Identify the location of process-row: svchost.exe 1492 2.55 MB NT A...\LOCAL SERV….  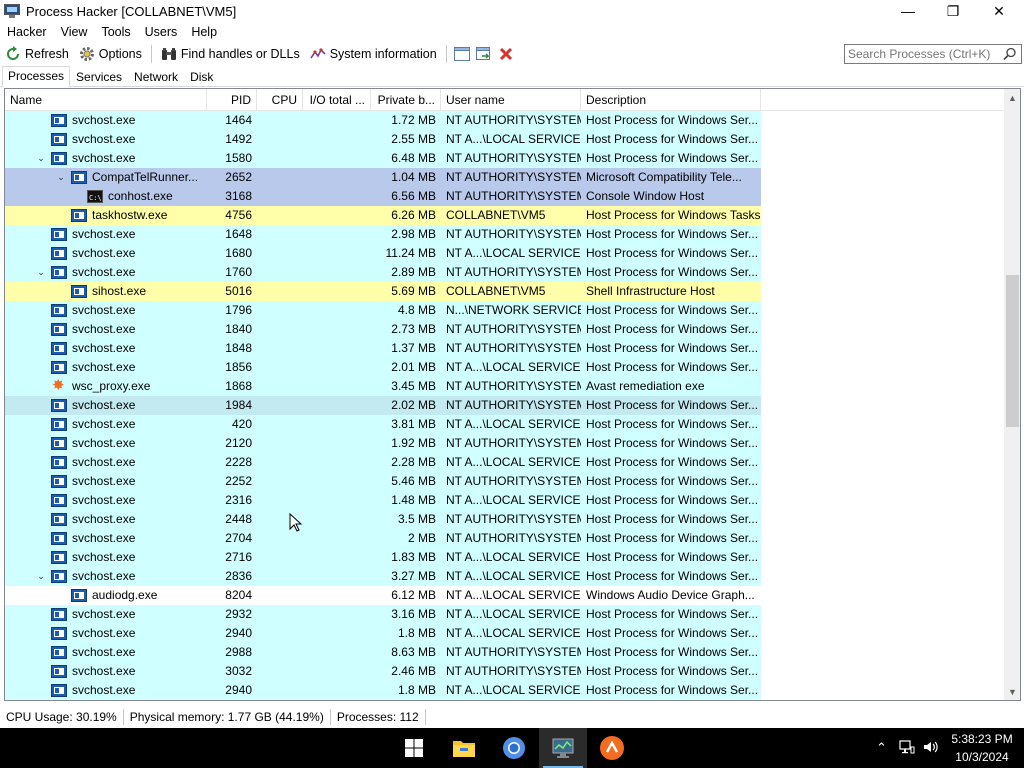
(505, 139).